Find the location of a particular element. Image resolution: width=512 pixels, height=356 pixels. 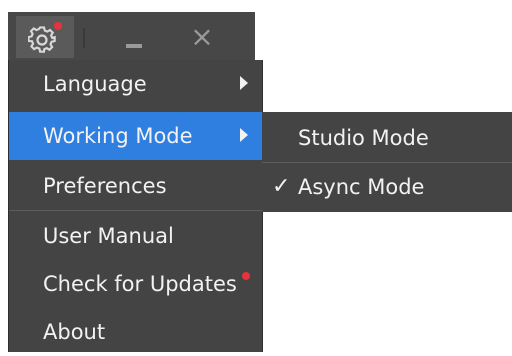

menu-item-user-manual: User Manual is located at coordinates (135, 236).